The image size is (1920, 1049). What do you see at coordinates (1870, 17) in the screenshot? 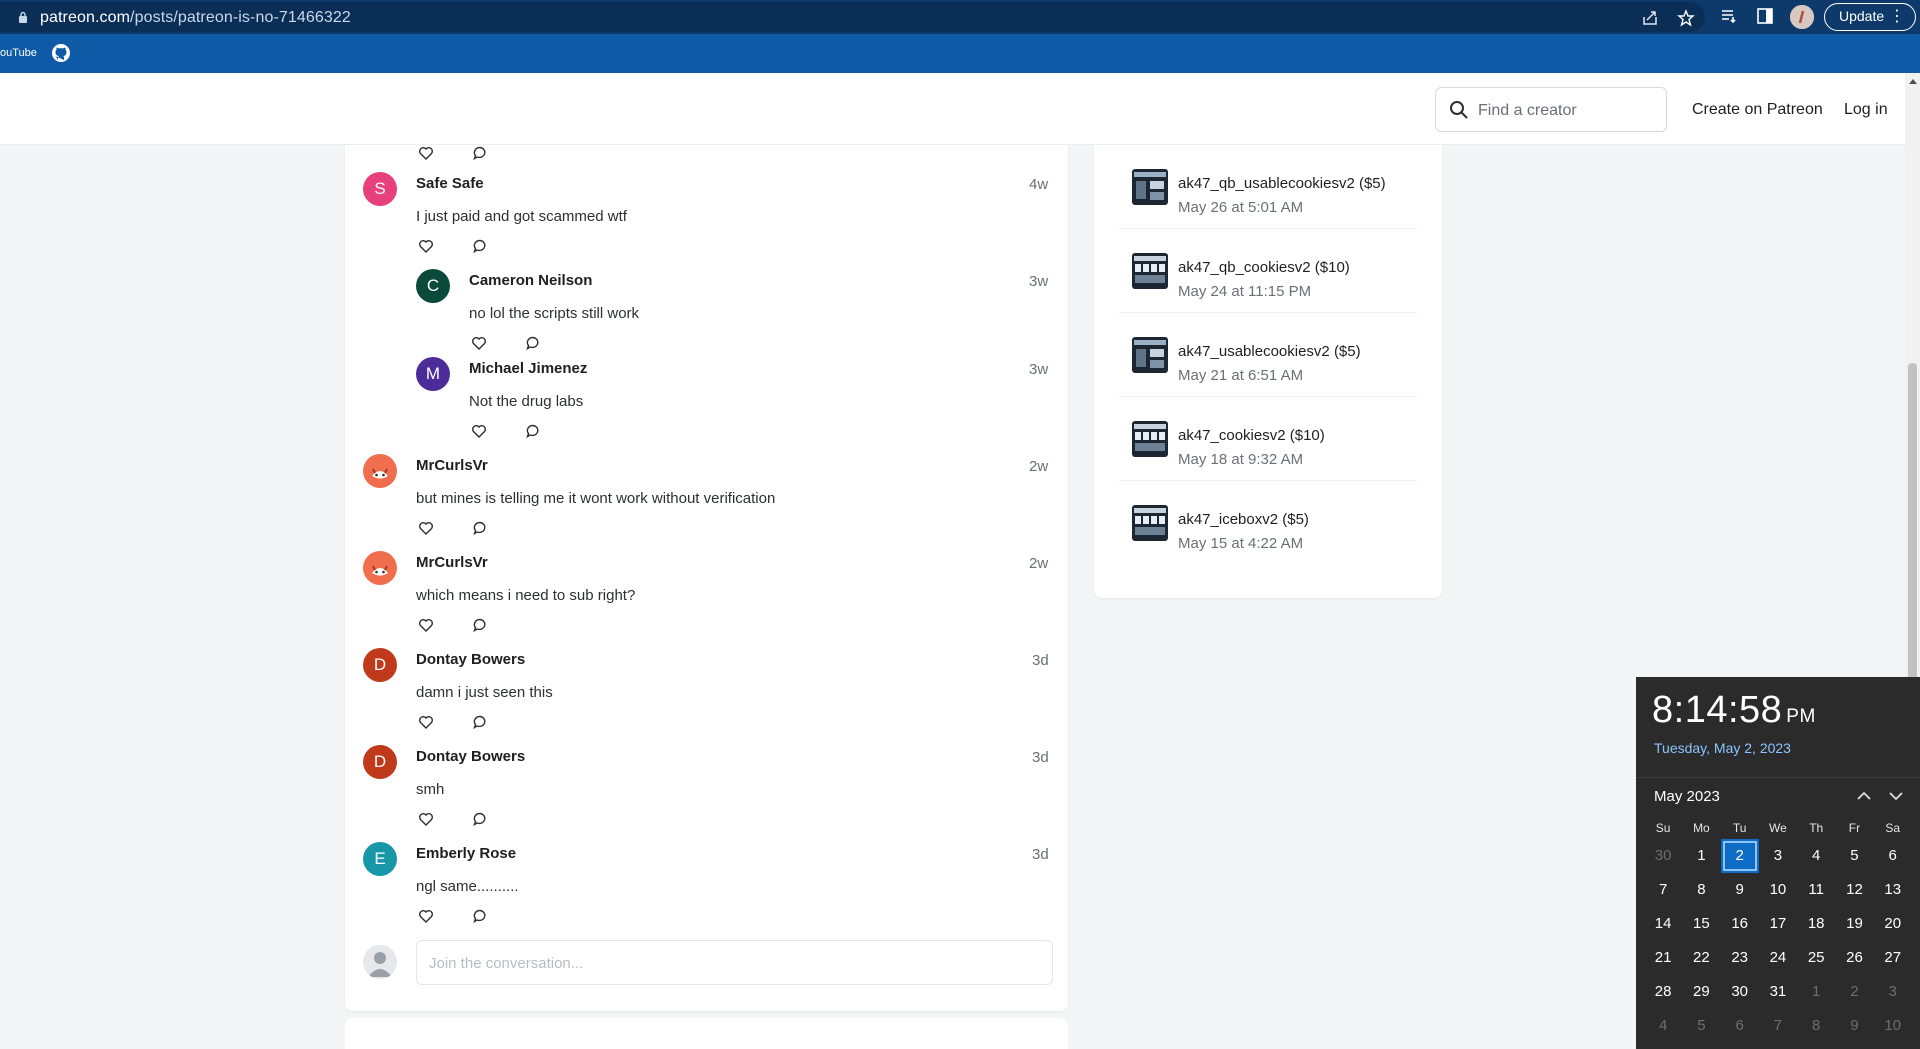
I see `update-button: Update ⋮` at bounding box center [1870, 17].